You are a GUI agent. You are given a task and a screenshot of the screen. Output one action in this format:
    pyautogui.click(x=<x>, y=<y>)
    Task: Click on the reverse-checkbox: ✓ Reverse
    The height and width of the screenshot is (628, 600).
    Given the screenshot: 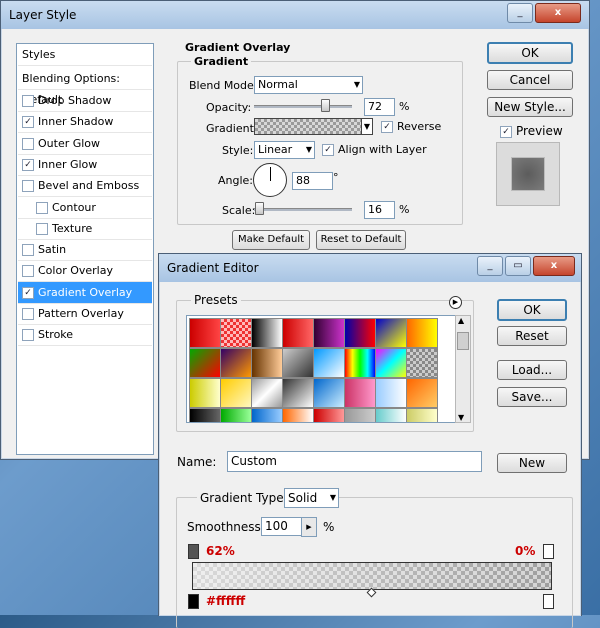 What is the action you would take?
    pyautogui.click(x=411, y=126)
    